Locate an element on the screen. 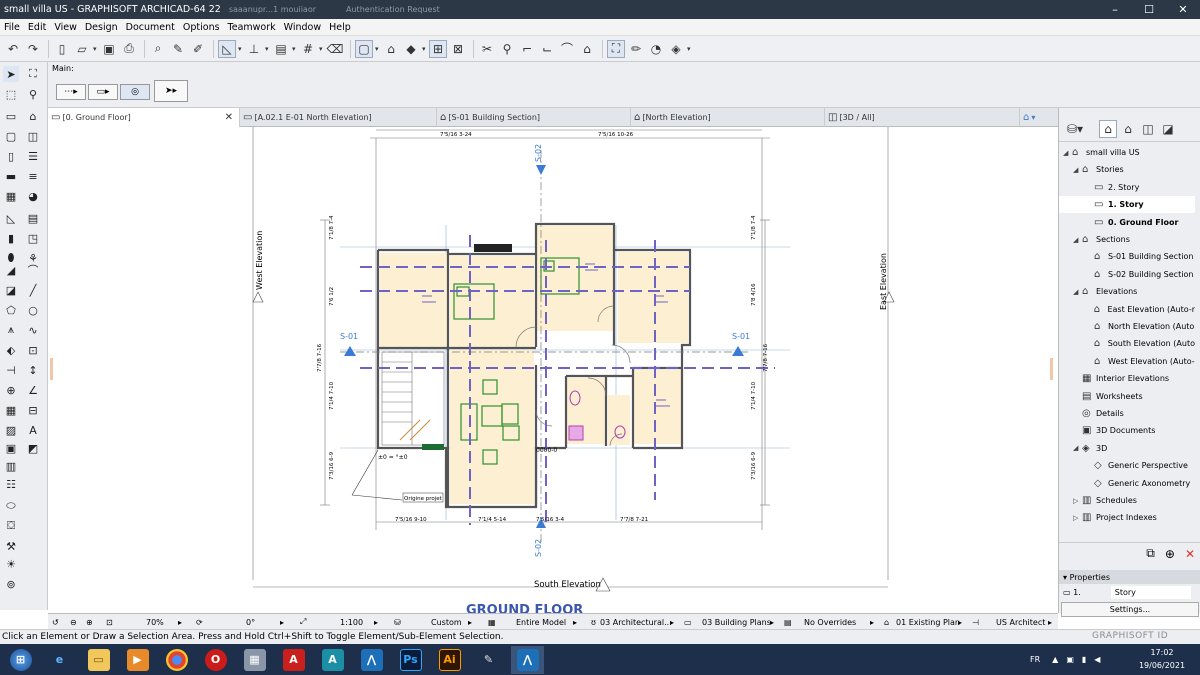 Image resolution: width=1200 pixels, height=675 pixels. language-indicator: FR is located at coordinates (1035, 659).